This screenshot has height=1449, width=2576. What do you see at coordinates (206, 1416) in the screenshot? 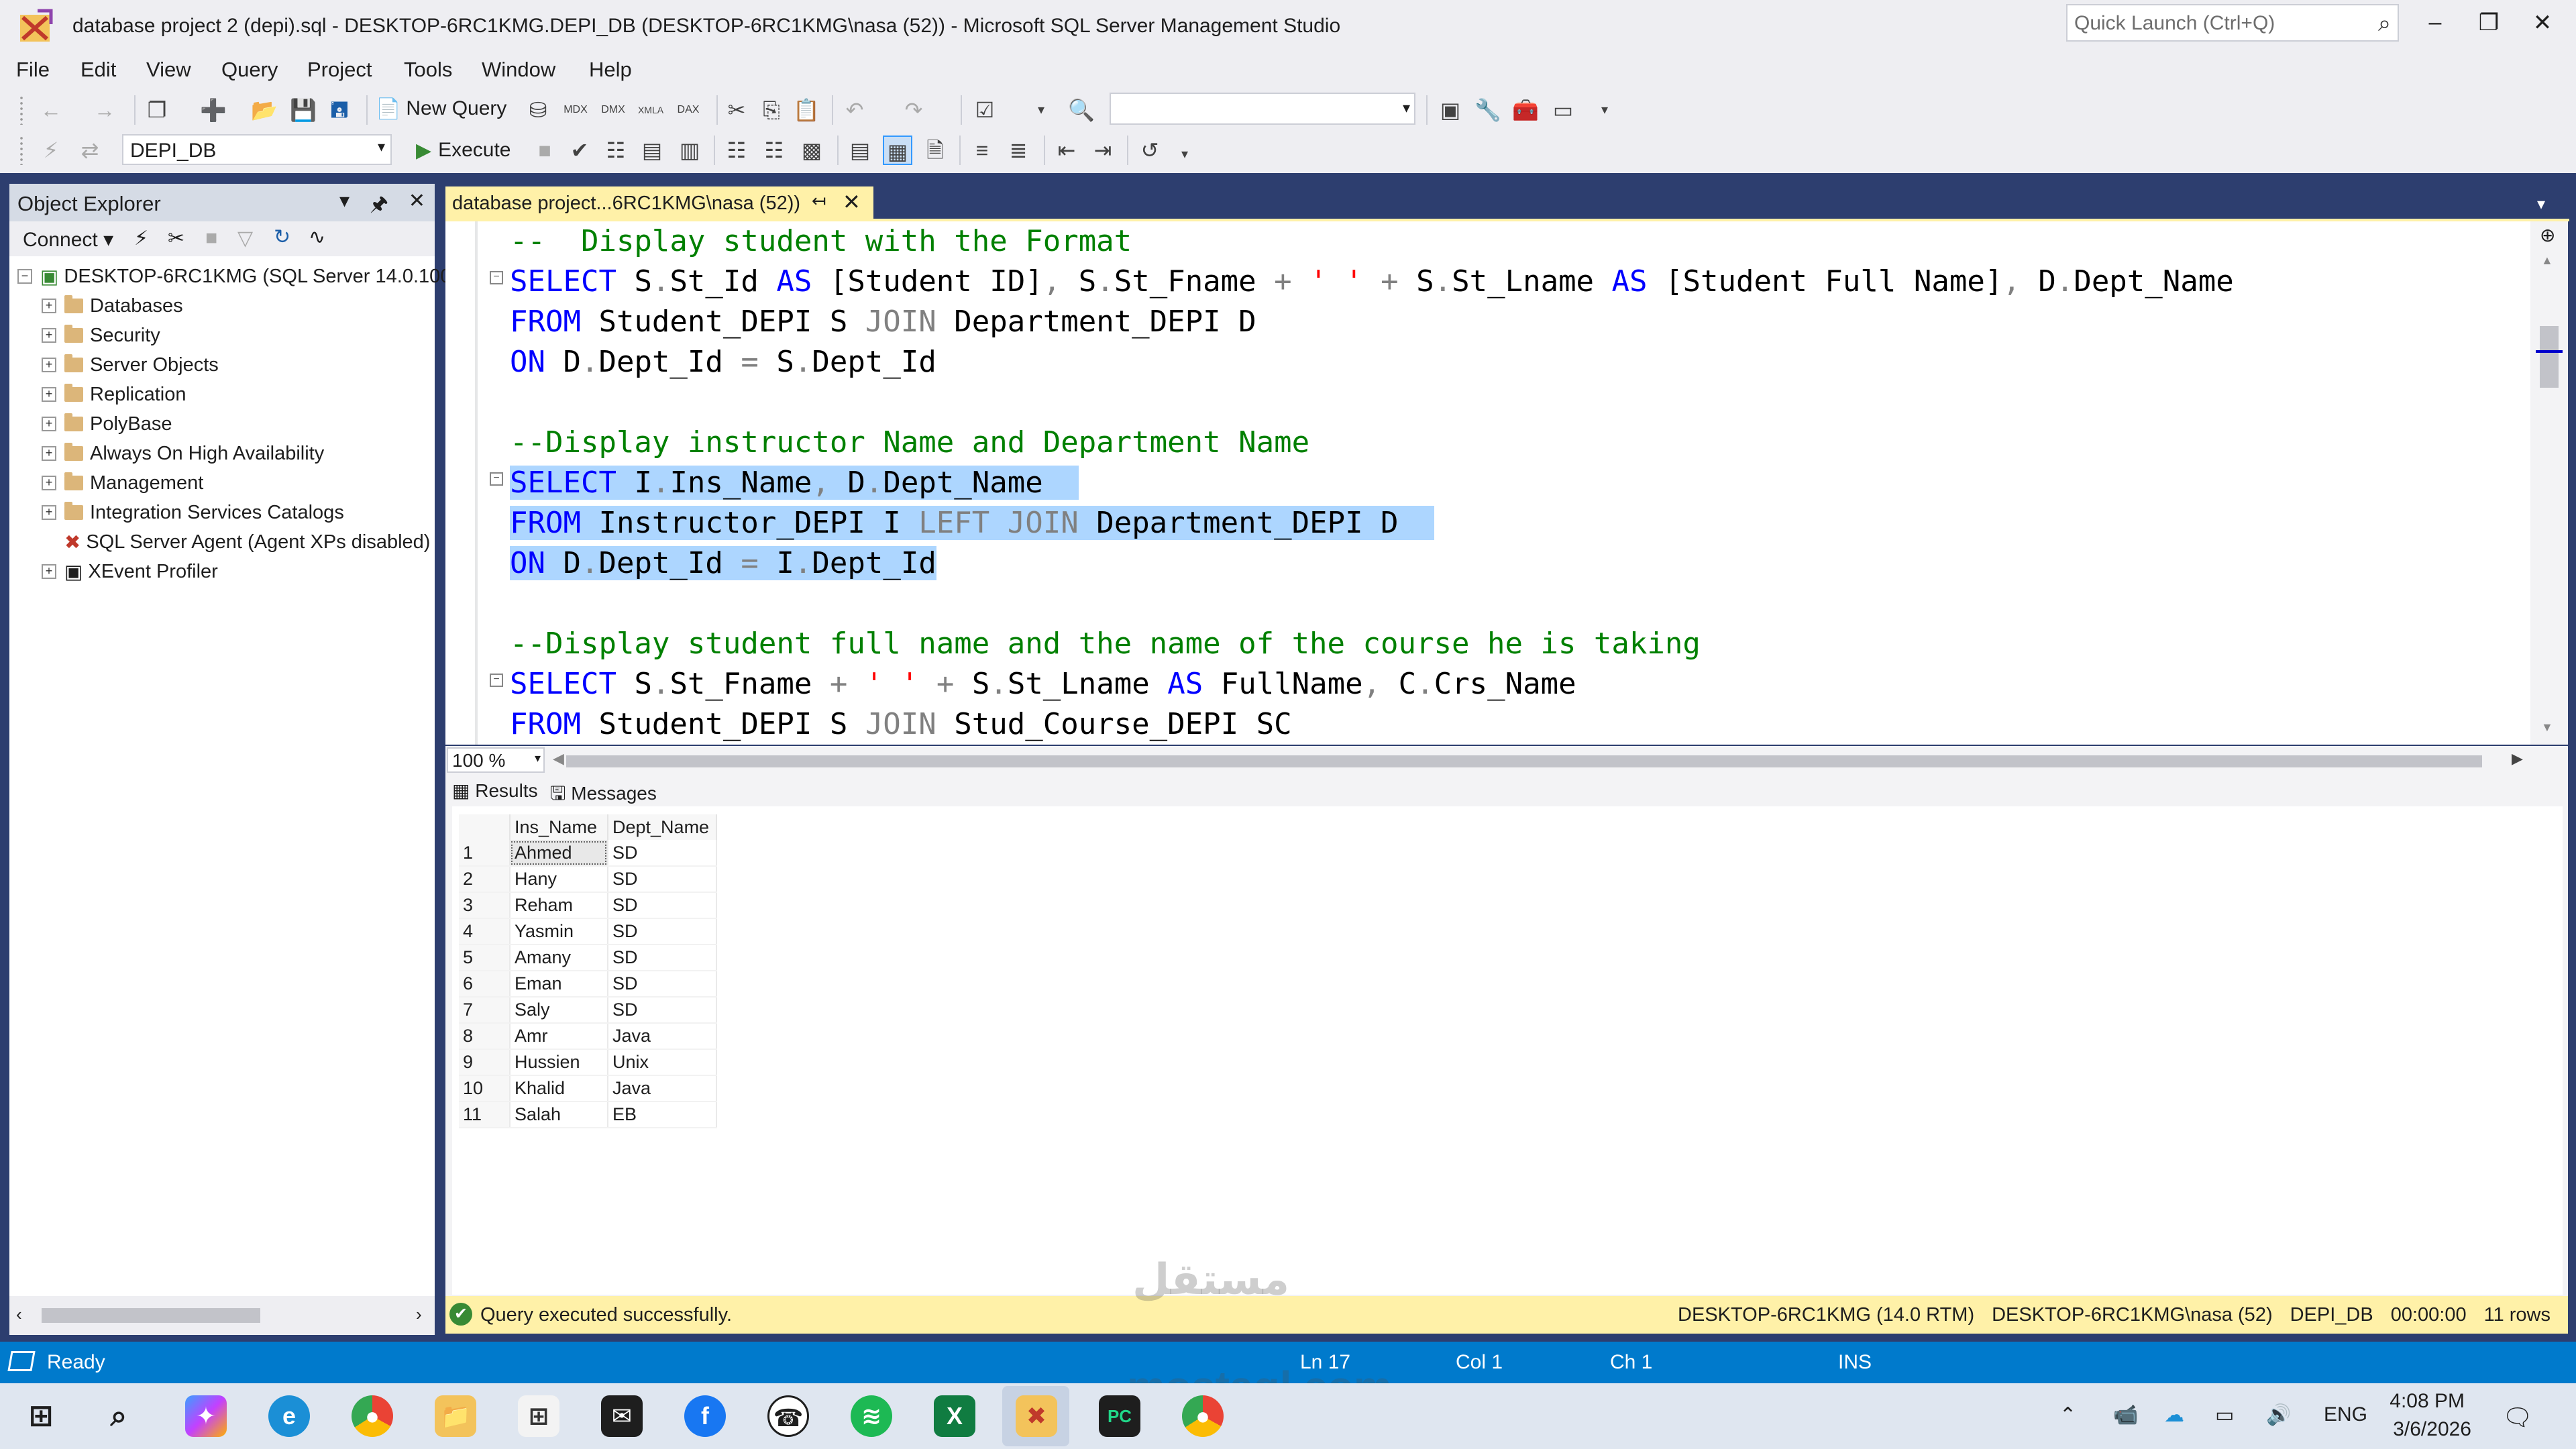
I see `copilot-icon: ✦` at bounding box center [206, 1416].